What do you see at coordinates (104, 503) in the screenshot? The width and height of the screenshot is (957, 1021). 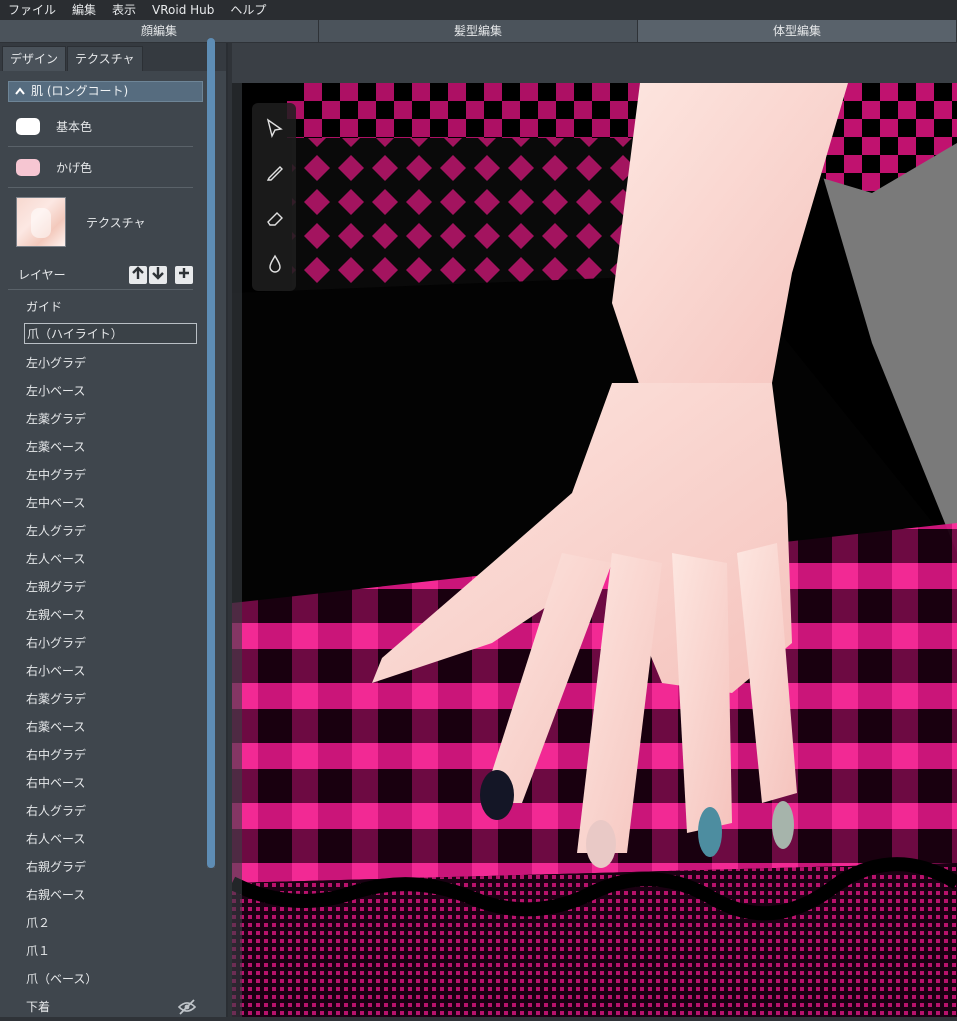 I see `layer-item: 左中ベース` at bounding box center [104, 503].